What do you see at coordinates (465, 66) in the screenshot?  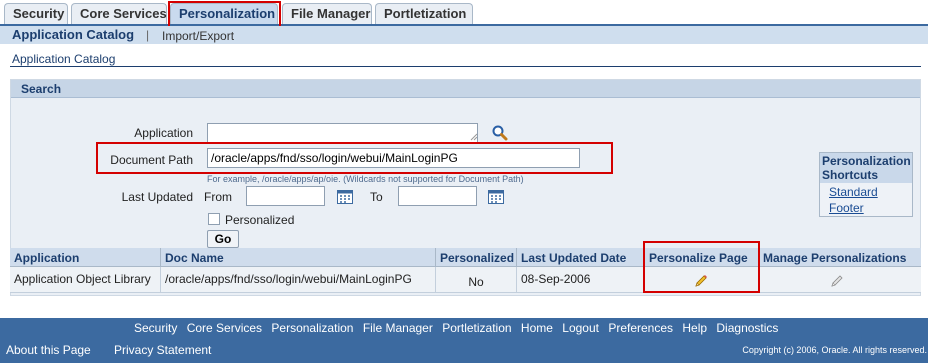 I see `title-divider` at bounding box center [465, 66].